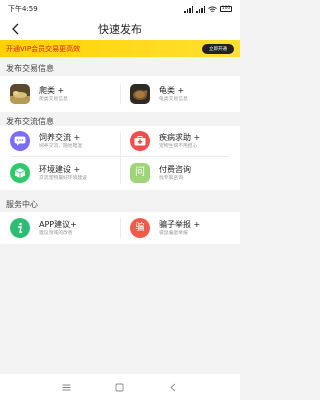 This screenshot has height=400, width=320. Describe the element at coordinates (188, 9) in the screenshot. I see `signal-icon` at that location.